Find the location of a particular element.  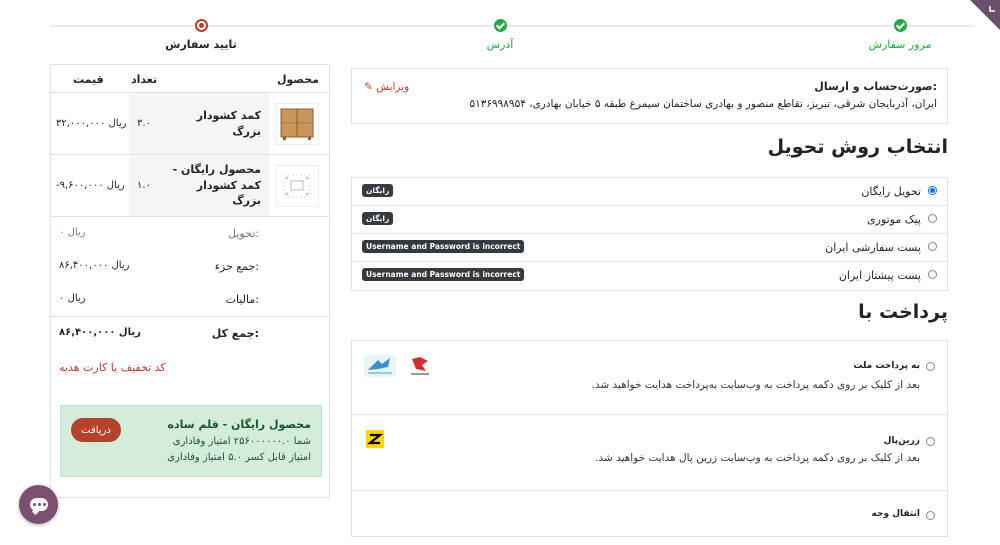

payment-name: به پرداخت ملت is located at coordinates (886, 366).